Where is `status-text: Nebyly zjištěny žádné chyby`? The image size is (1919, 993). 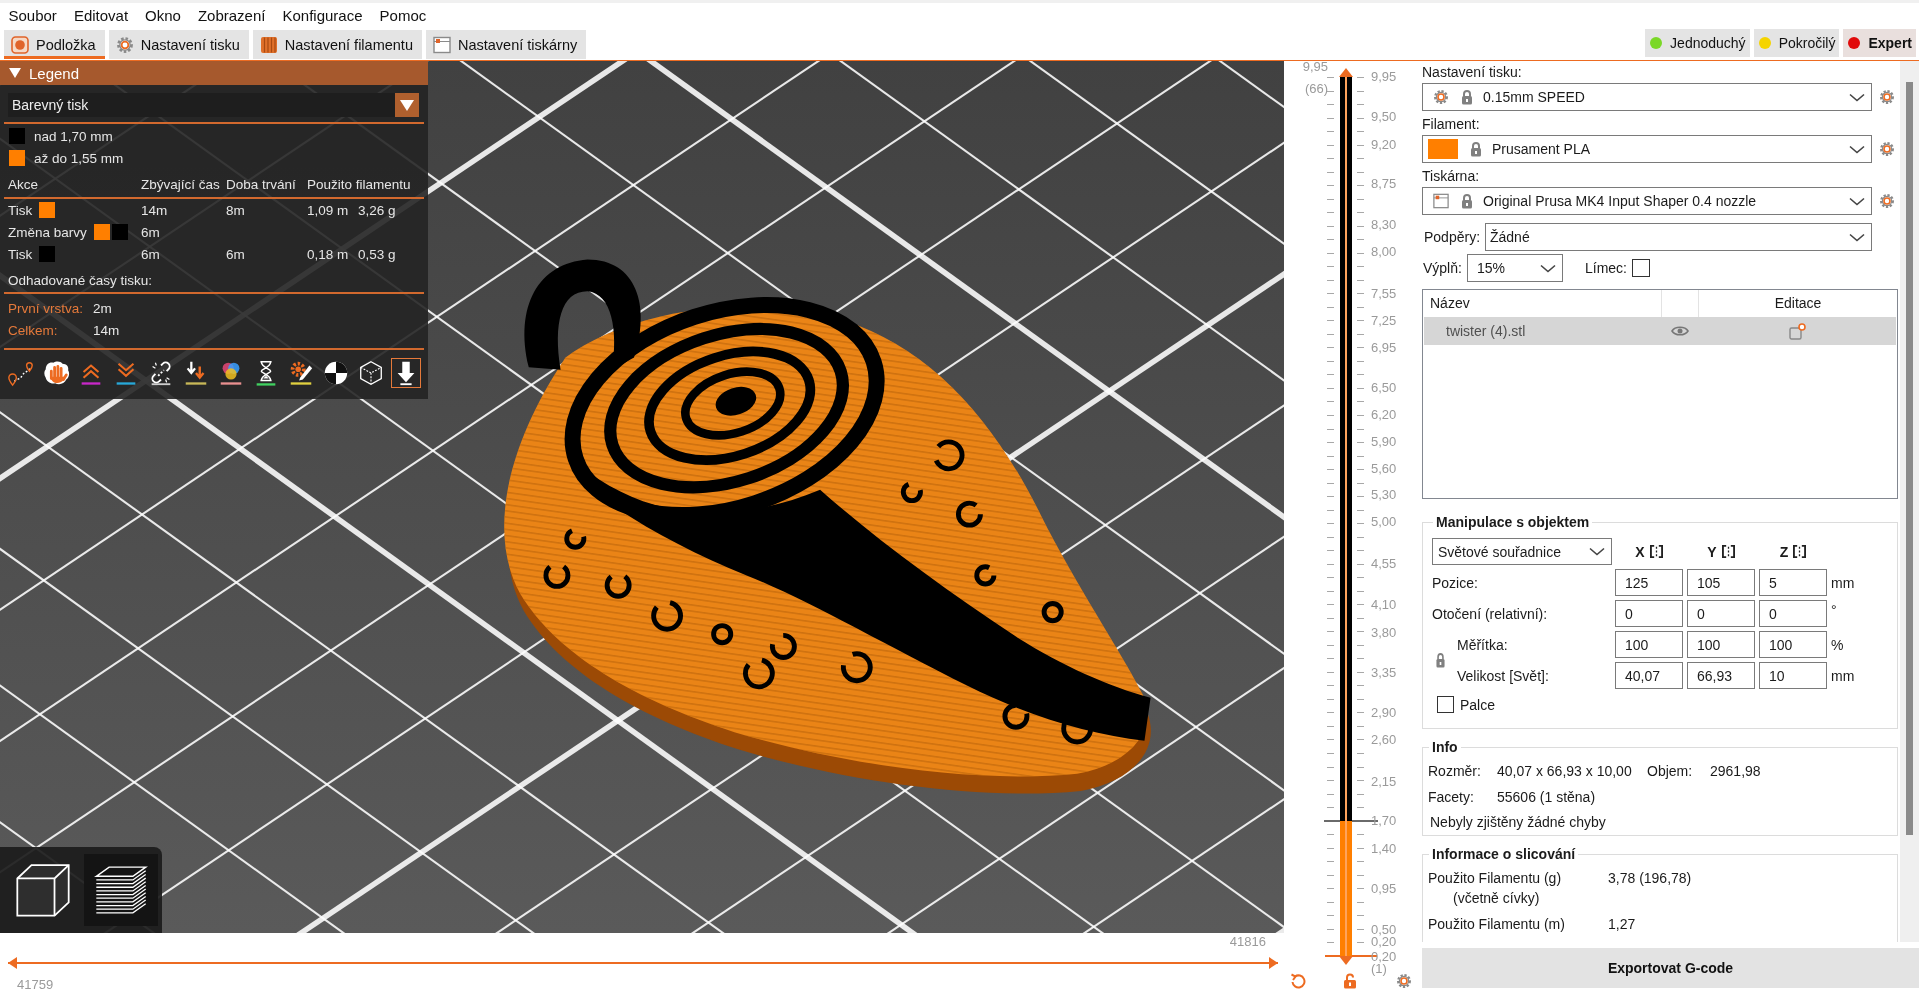 status-text: Nebyly zjištěny žádné chyby is located at coordinates (1518, 822).